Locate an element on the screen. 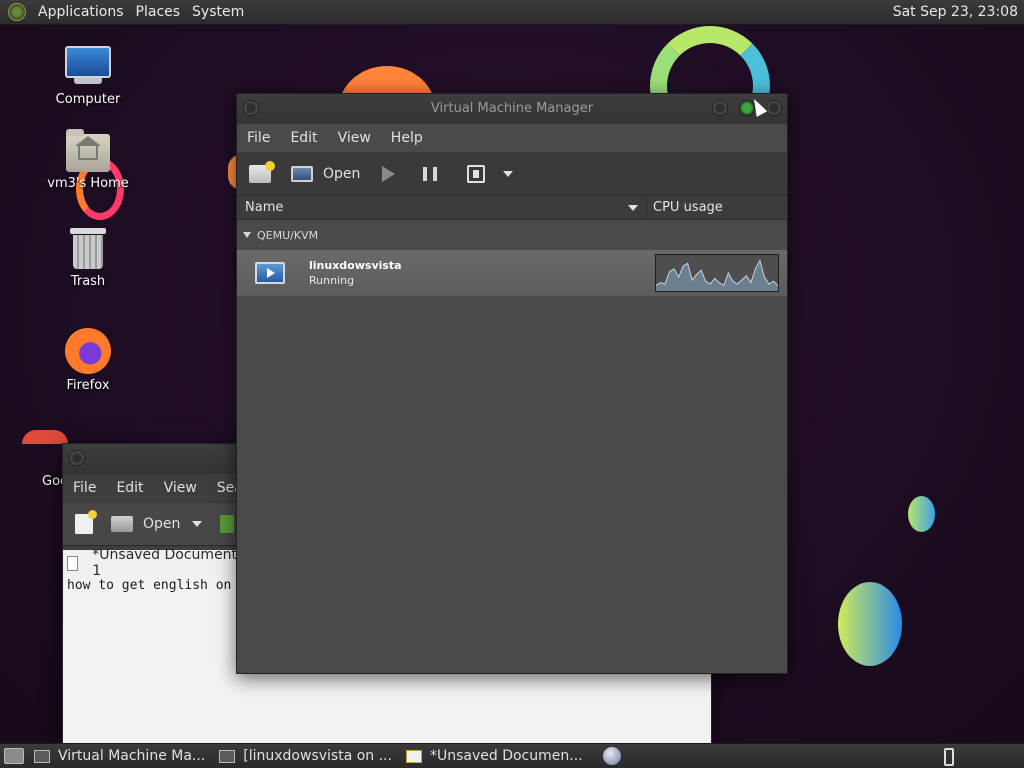  editor-menu-view: View is located at coordinates (180, 488).